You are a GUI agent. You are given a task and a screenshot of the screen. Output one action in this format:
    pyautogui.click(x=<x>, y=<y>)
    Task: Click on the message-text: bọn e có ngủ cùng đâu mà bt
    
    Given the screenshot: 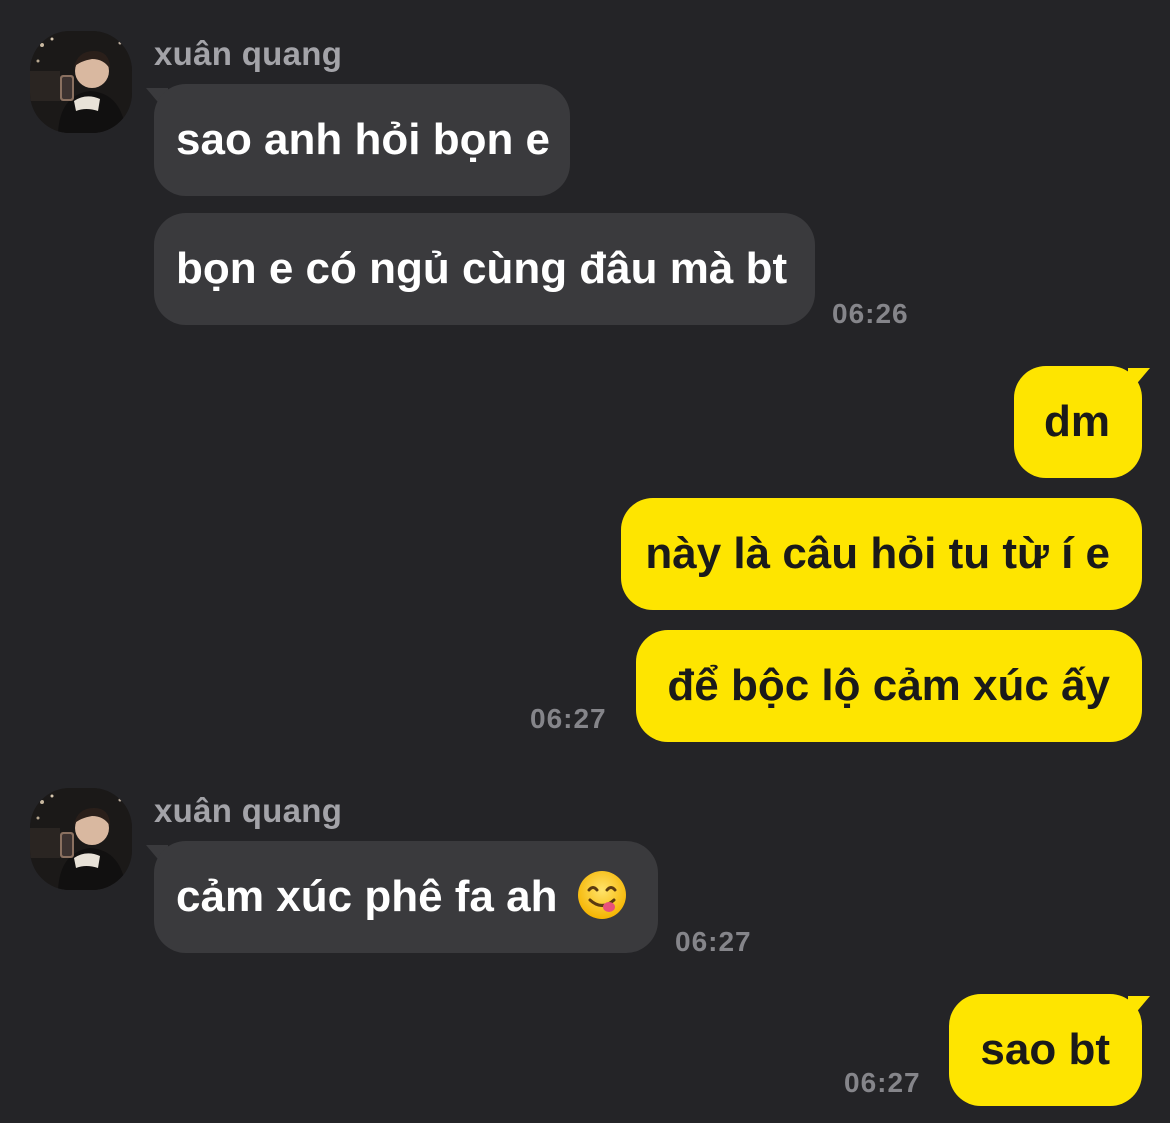 What is the action you would take?
    pyautogui.click(x=482, y=268)
    